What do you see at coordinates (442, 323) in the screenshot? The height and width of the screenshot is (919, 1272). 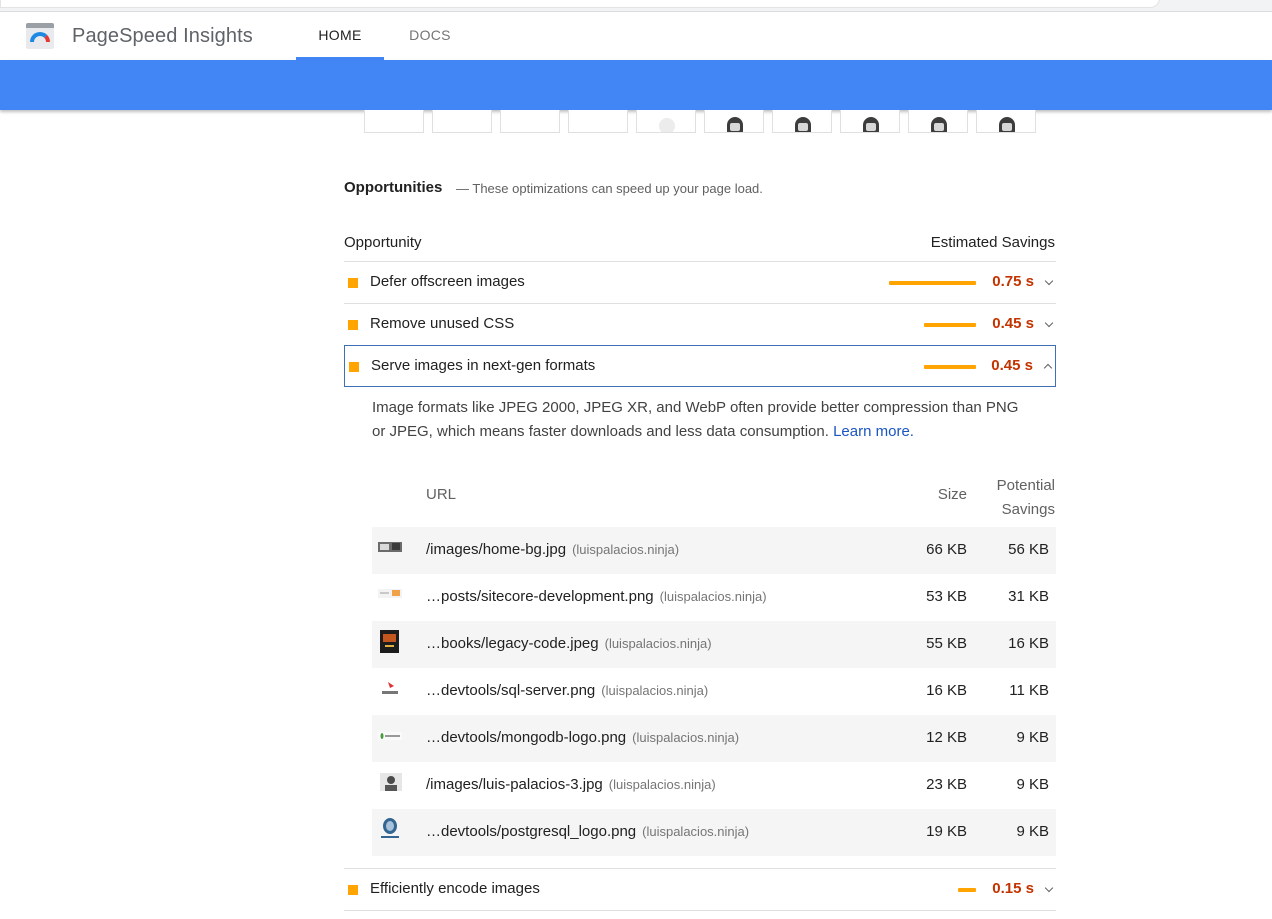 I see `audit-title: Remove unused CSS` at bounding box center [442, 323].